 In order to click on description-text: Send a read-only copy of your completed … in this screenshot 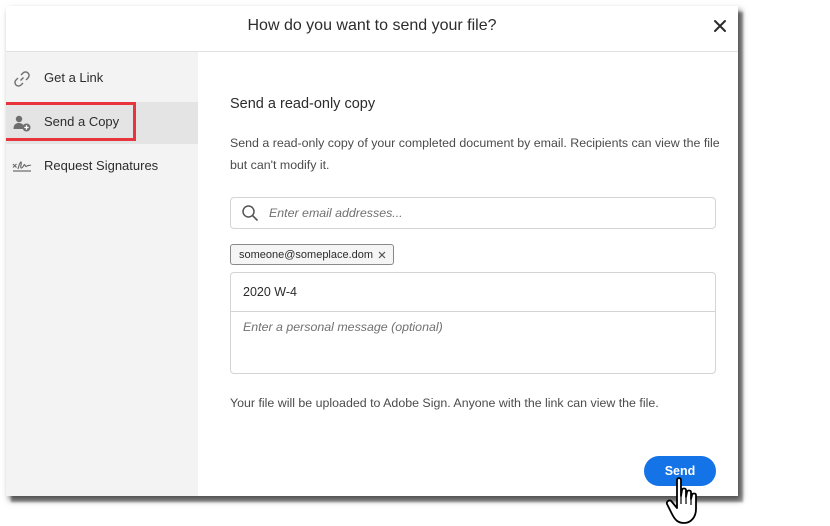, I will do `click(475, 154)`.